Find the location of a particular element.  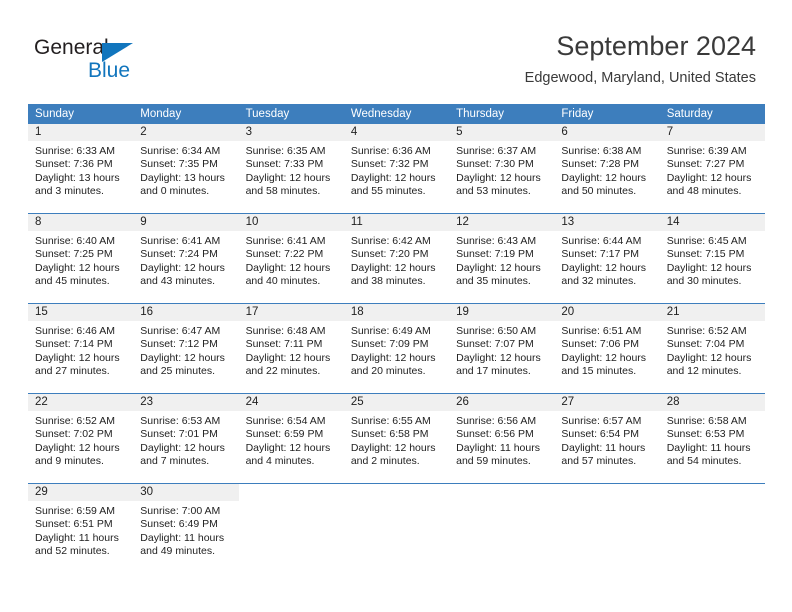

sunset-text: Sunset: 7:01 PM is located at coordinates (179, 434).